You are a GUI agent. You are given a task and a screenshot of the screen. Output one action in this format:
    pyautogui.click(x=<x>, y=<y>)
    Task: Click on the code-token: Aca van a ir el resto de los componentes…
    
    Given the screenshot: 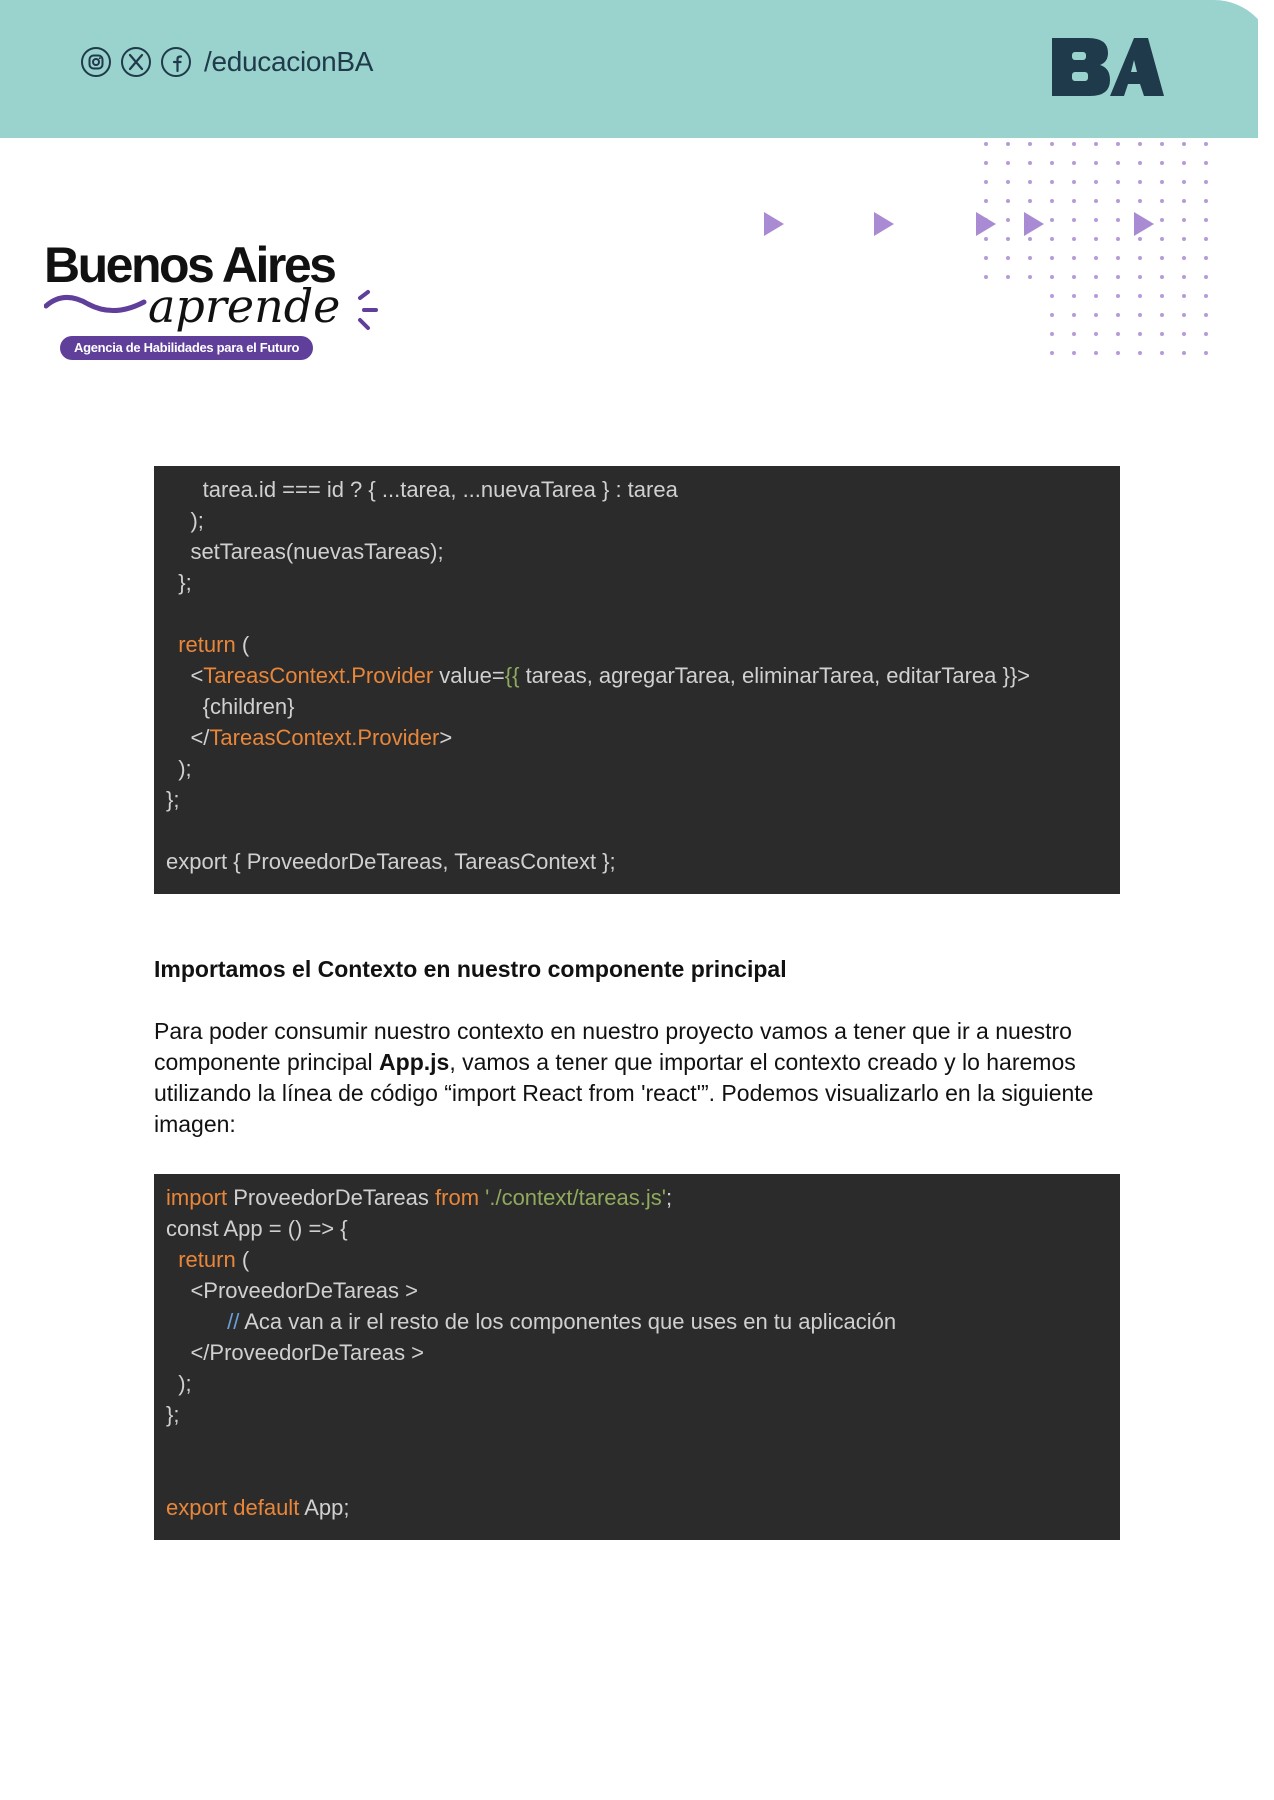 What is the action you would take?
    pyautogui.click(x=568, y=1321)
    